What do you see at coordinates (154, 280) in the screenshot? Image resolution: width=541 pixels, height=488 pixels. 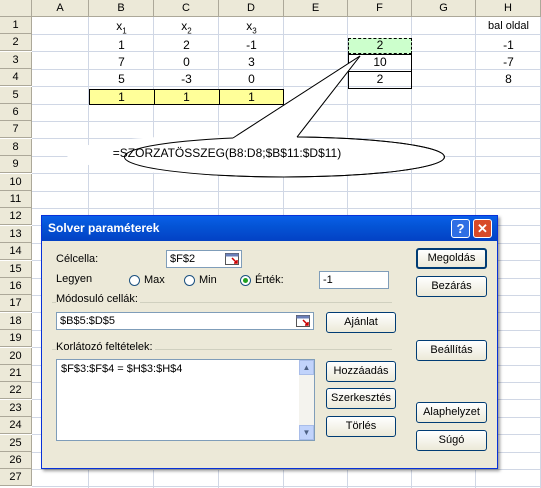 I see `max-label: Max` at bounding box center [154, 280].